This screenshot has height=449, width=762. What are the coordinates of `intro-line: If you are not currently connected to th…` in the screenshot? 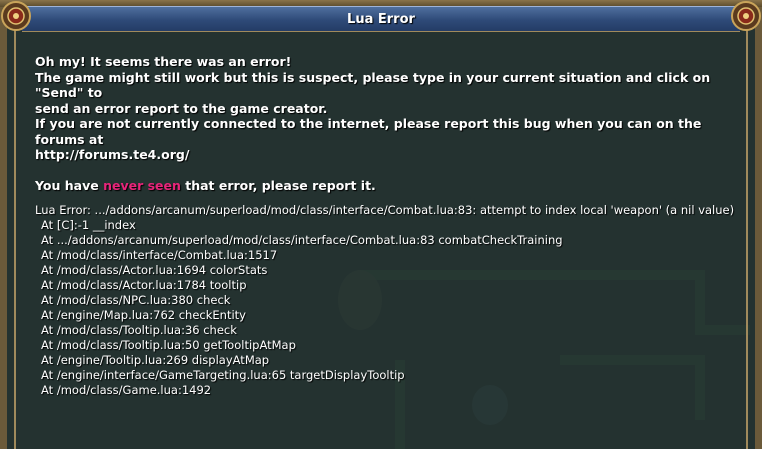 It's located at (368, 131).